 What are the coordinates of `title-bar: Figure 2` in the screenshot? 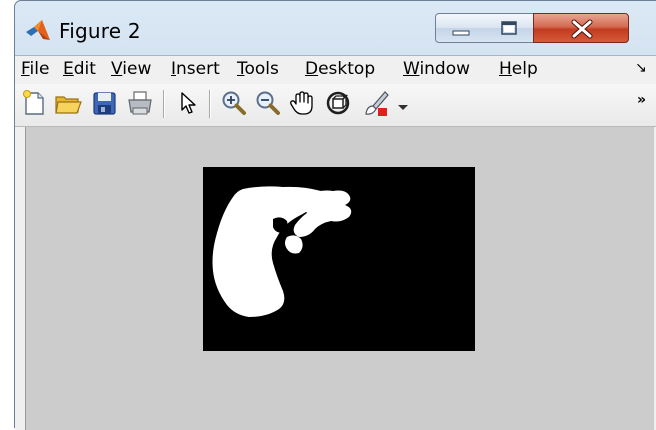 It's located at (335, 26).